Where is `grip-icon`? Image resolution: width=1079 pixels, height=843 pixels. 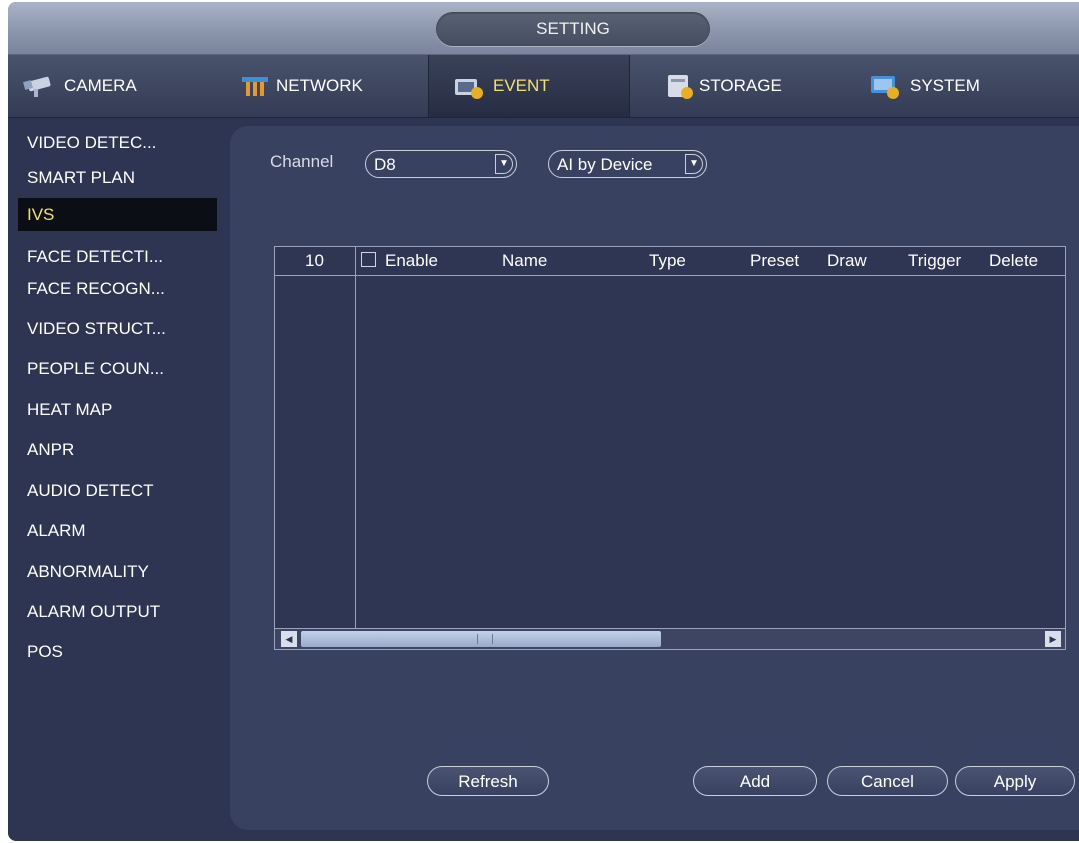
grip-icon is located at coordinates (485, 639).